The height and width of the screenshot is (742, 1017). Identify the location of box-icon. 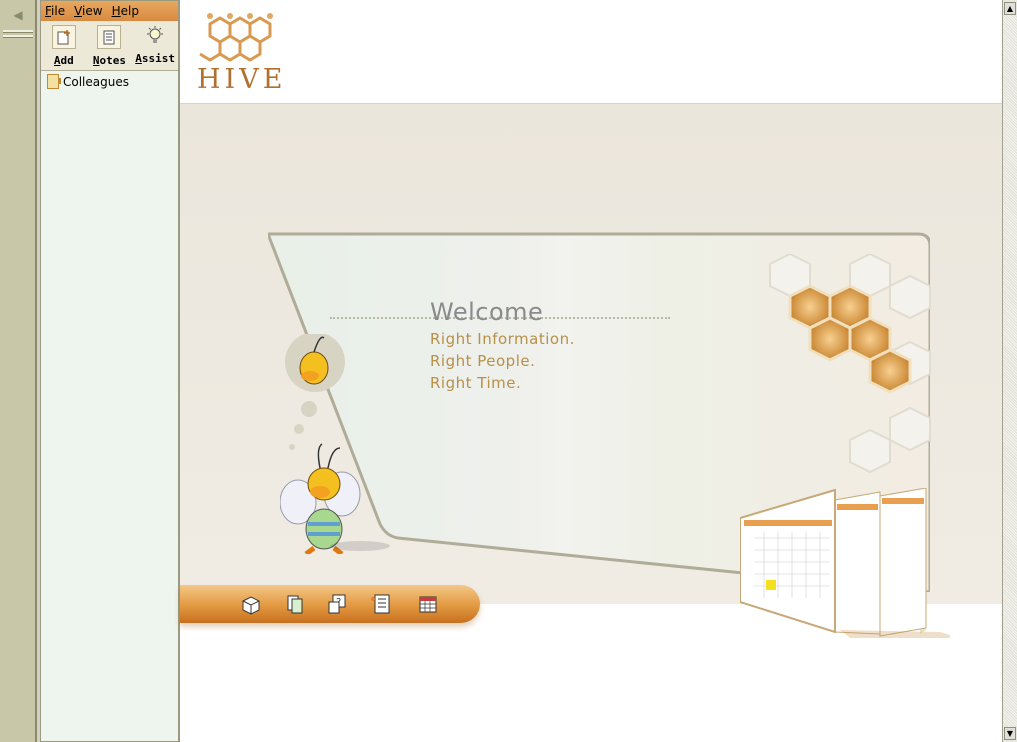
(251, 604).